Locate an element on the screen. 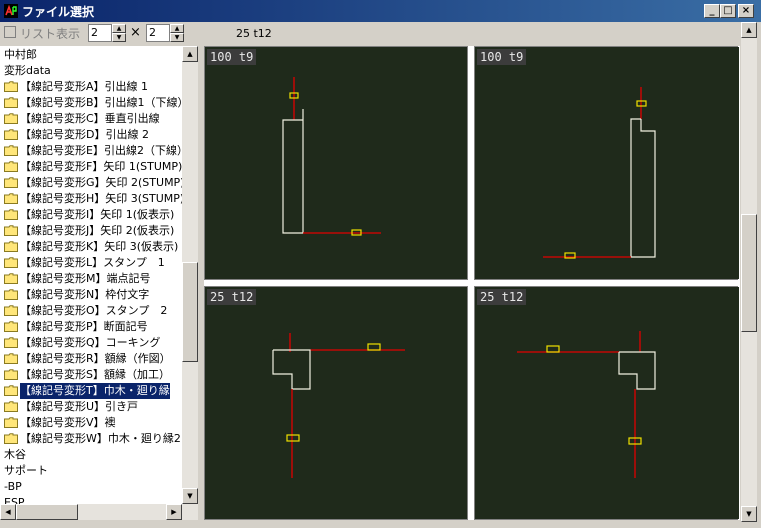 The image size is (761, 528). rows-input: 2 is located at coordinates (158, 33).